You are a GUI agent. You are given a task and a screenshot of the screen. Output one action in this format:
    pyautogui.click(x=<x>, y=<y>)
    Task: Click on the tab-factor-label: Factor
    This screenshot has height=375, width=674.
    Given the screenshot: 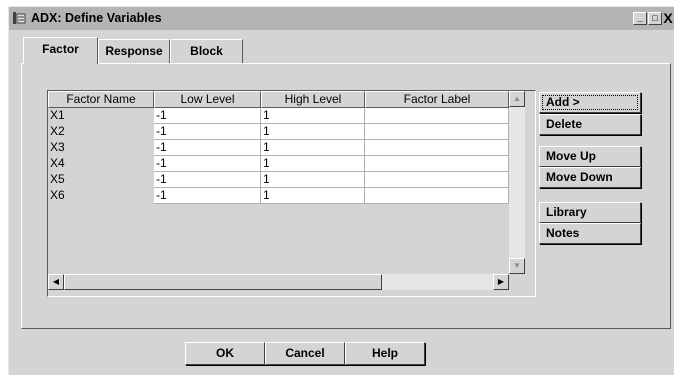 What is the action you would take?
    pyautogui.click(x=60, y=49)
    